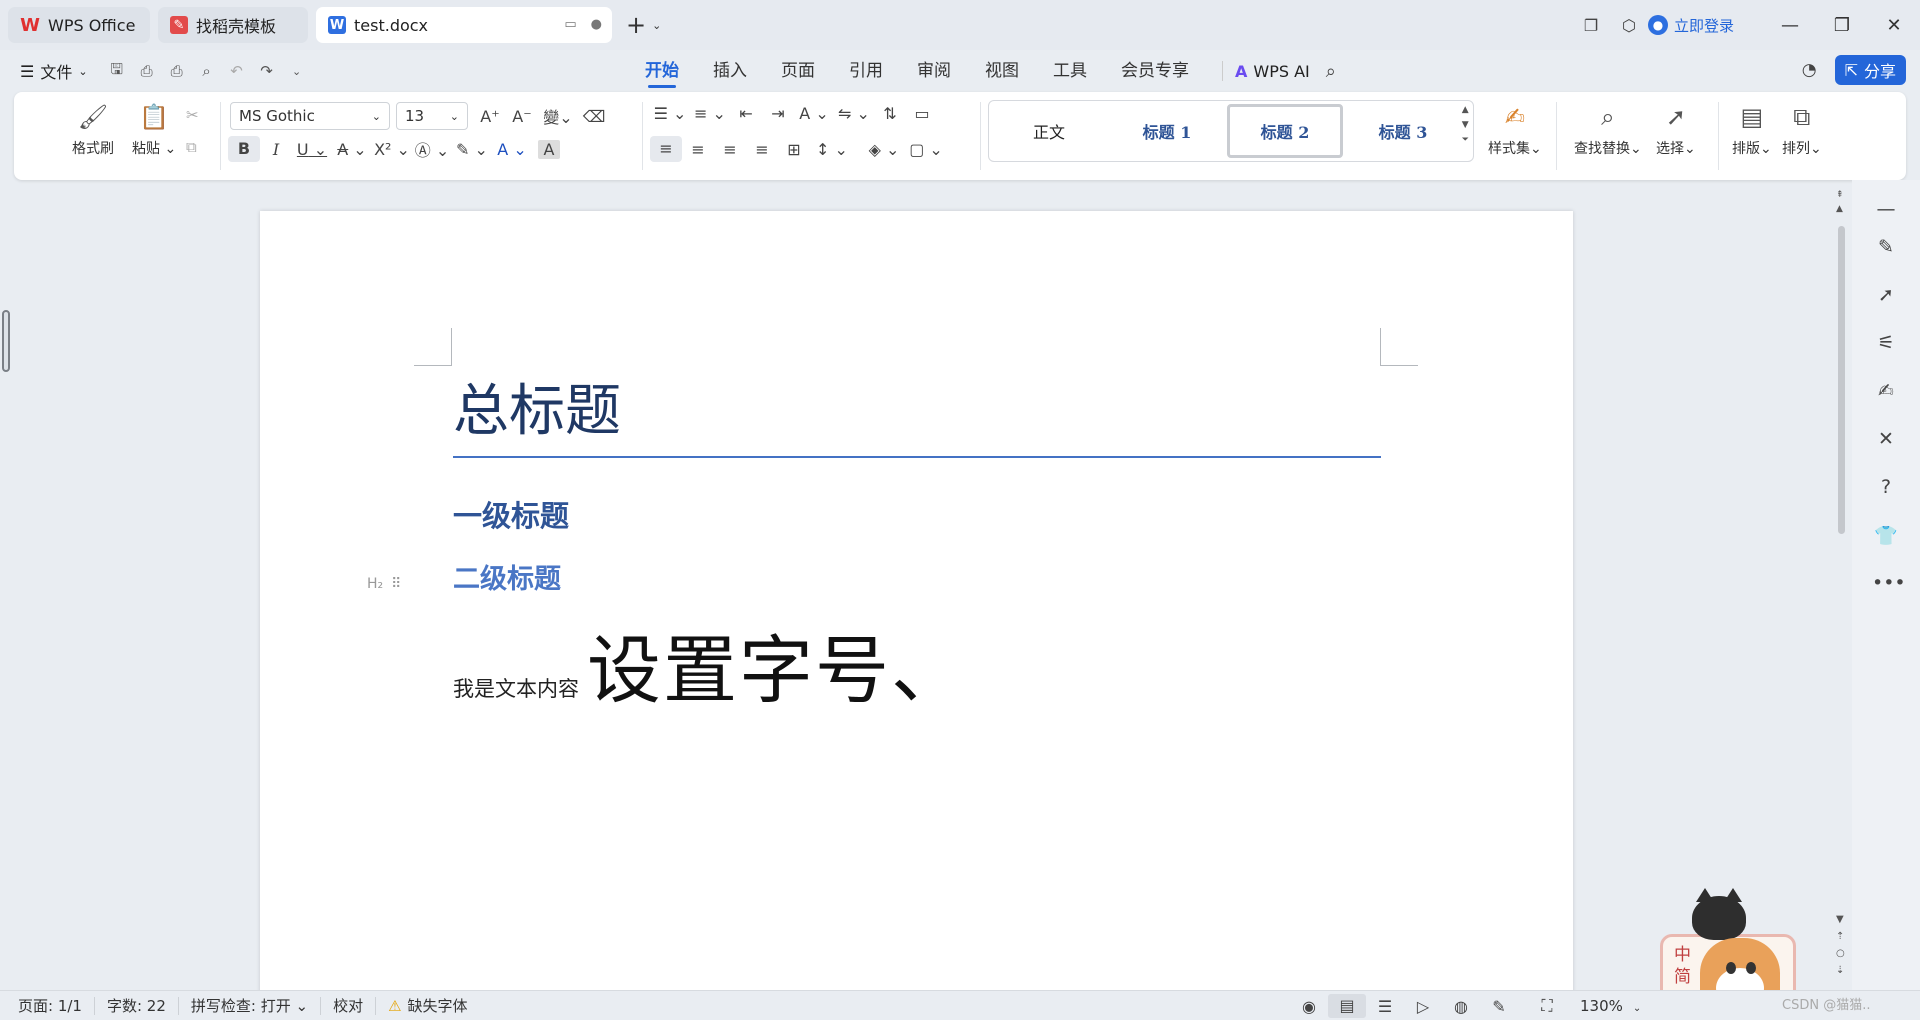  What do you see at coordinates (147, 71) in the screenshot?
I see `export-pdf-icon: ⎙` at bounding box center [147, 71].